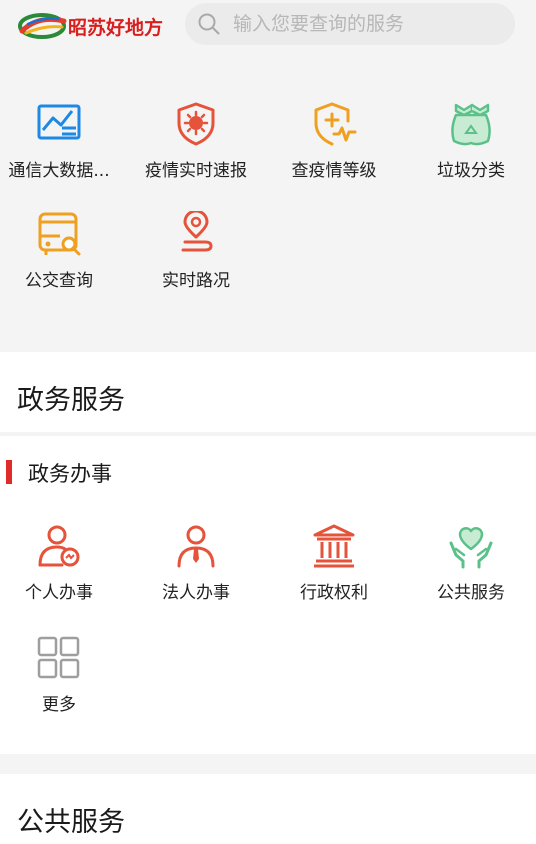  Describe the element at coordinates (334, 572) in the screenshot. I see `gov-item-admin: 行政权利` at that location.